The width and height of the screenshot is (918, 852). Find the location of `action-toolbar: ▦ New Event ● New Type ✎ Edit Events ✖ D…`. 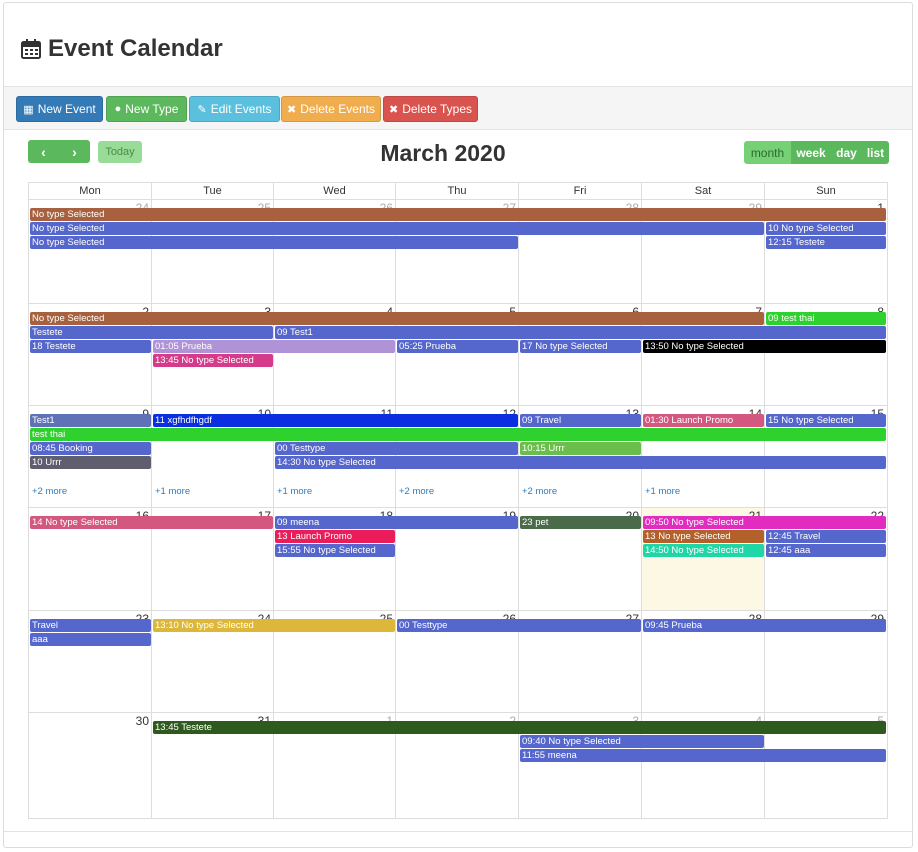

action-toolbar: ▦ New Event ● New Type ✎ Edit Events ✖ D… is located at coordinates (458, 108).